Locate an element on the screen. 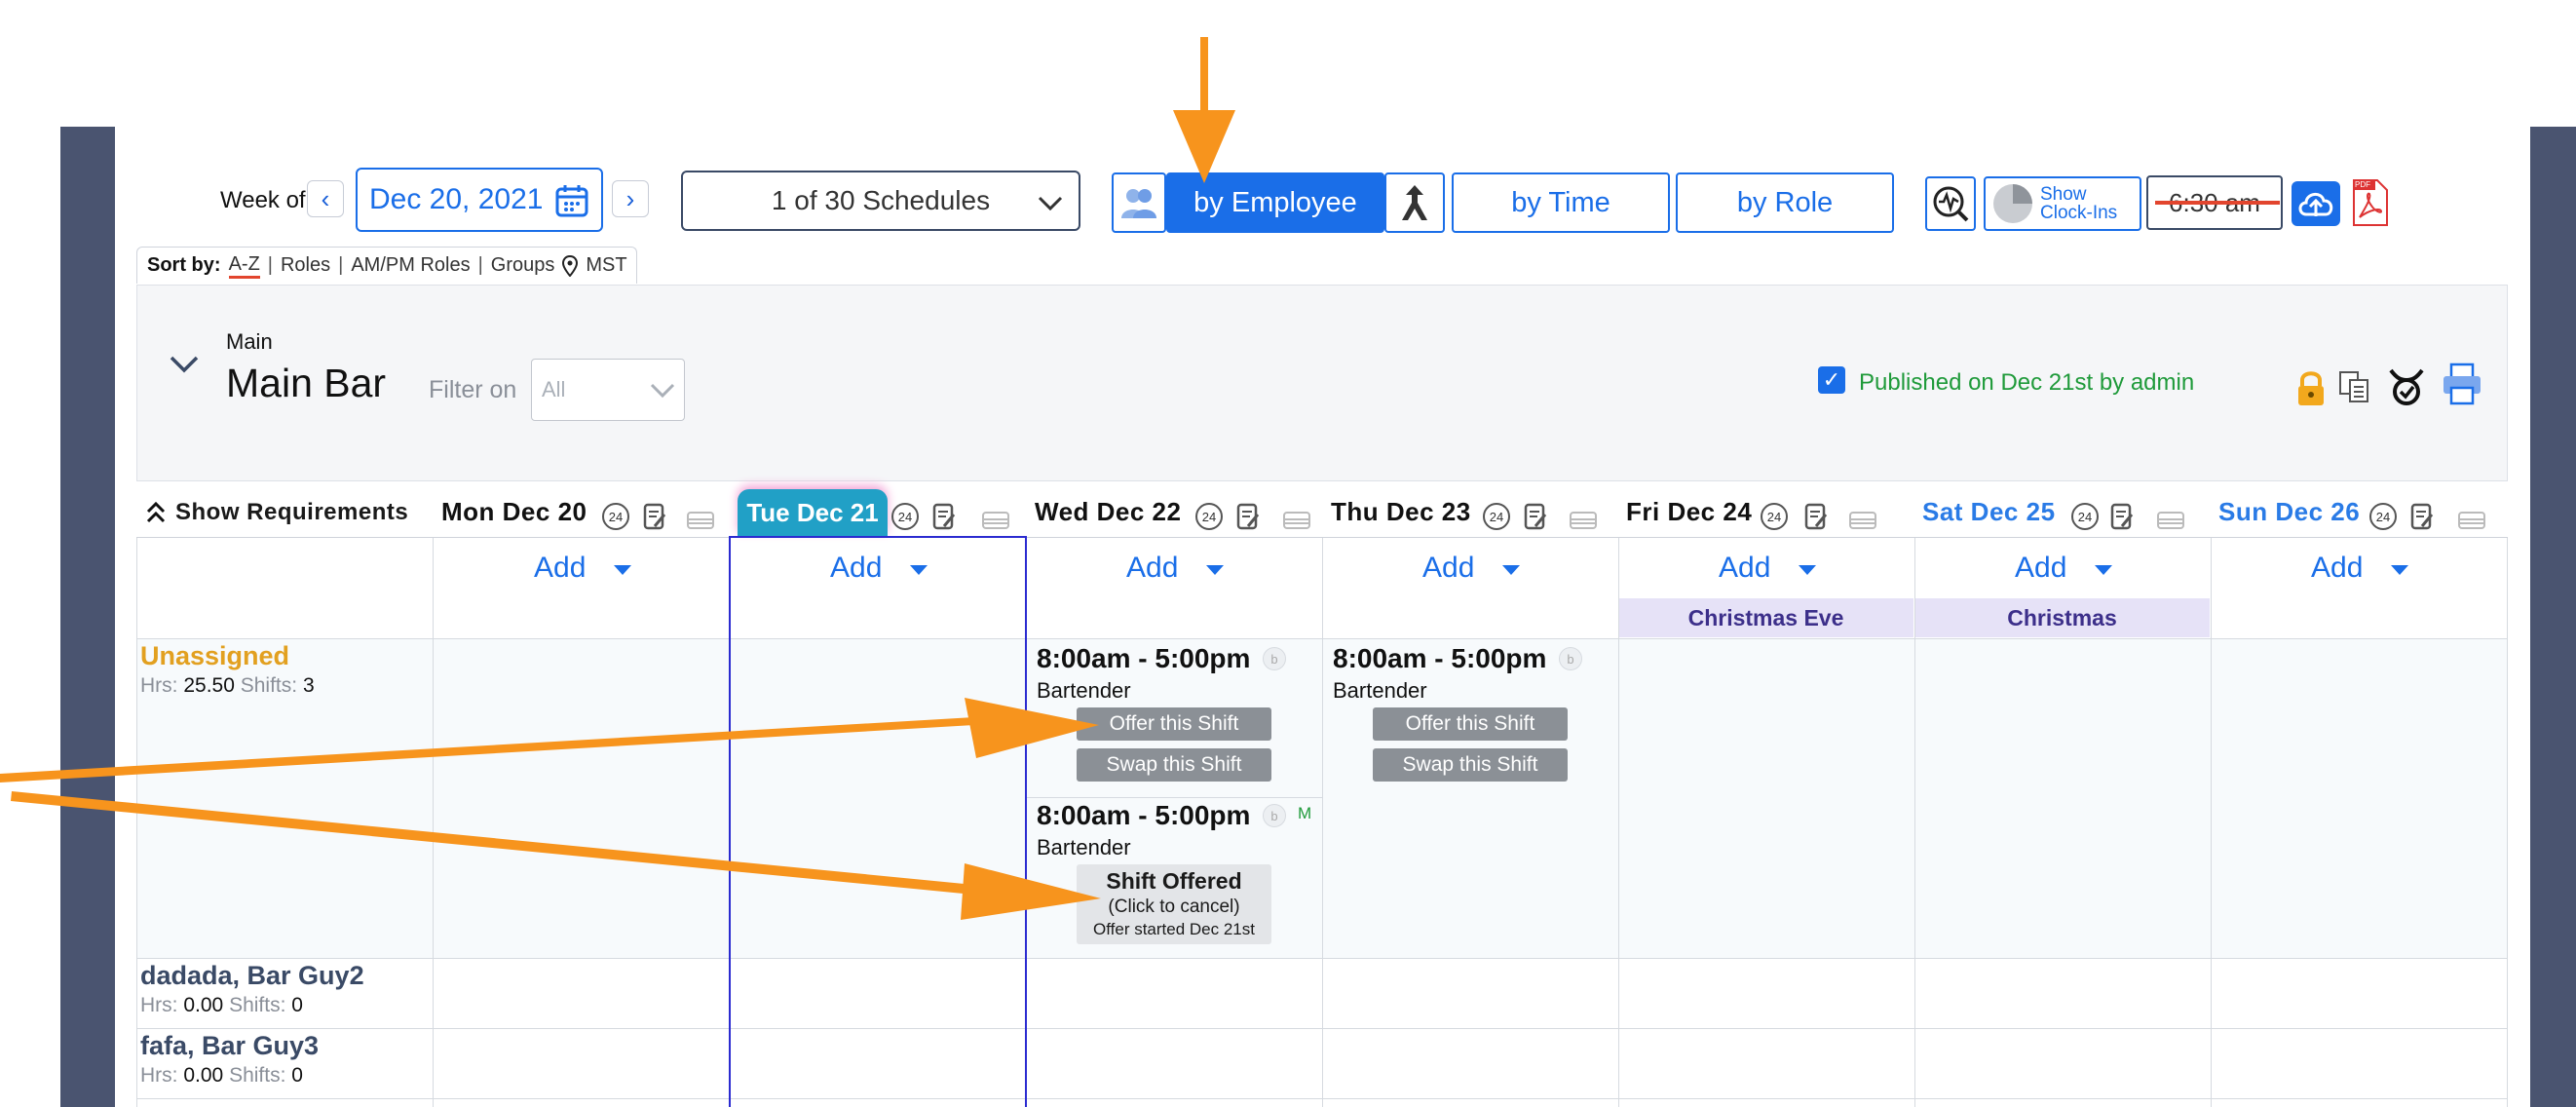  filter-value: All is located at coordinates (554, 389).